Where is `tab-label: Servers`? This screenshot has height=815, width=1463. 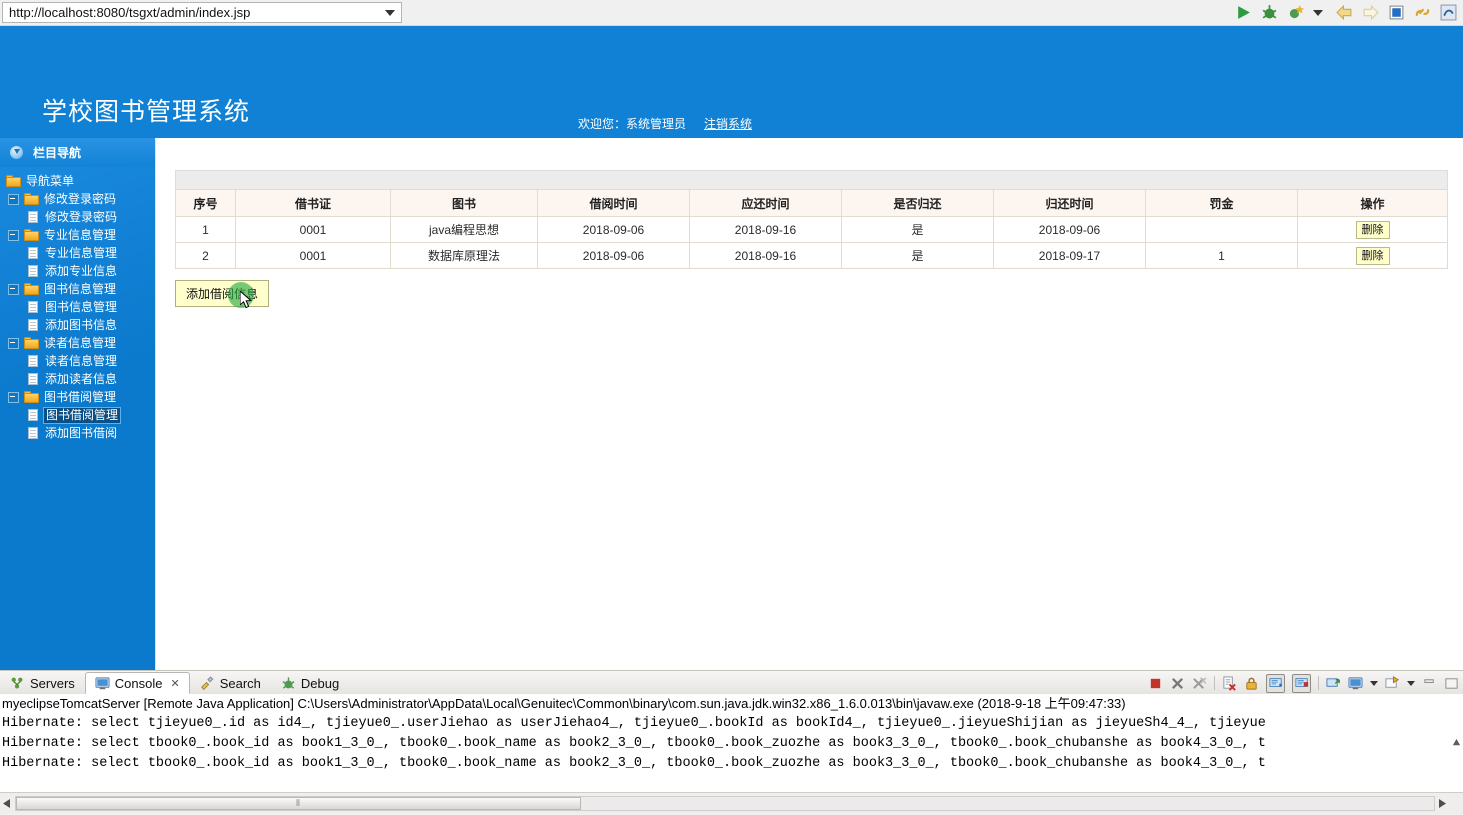 tab-label: Servers is located at coordinates (52, 683).